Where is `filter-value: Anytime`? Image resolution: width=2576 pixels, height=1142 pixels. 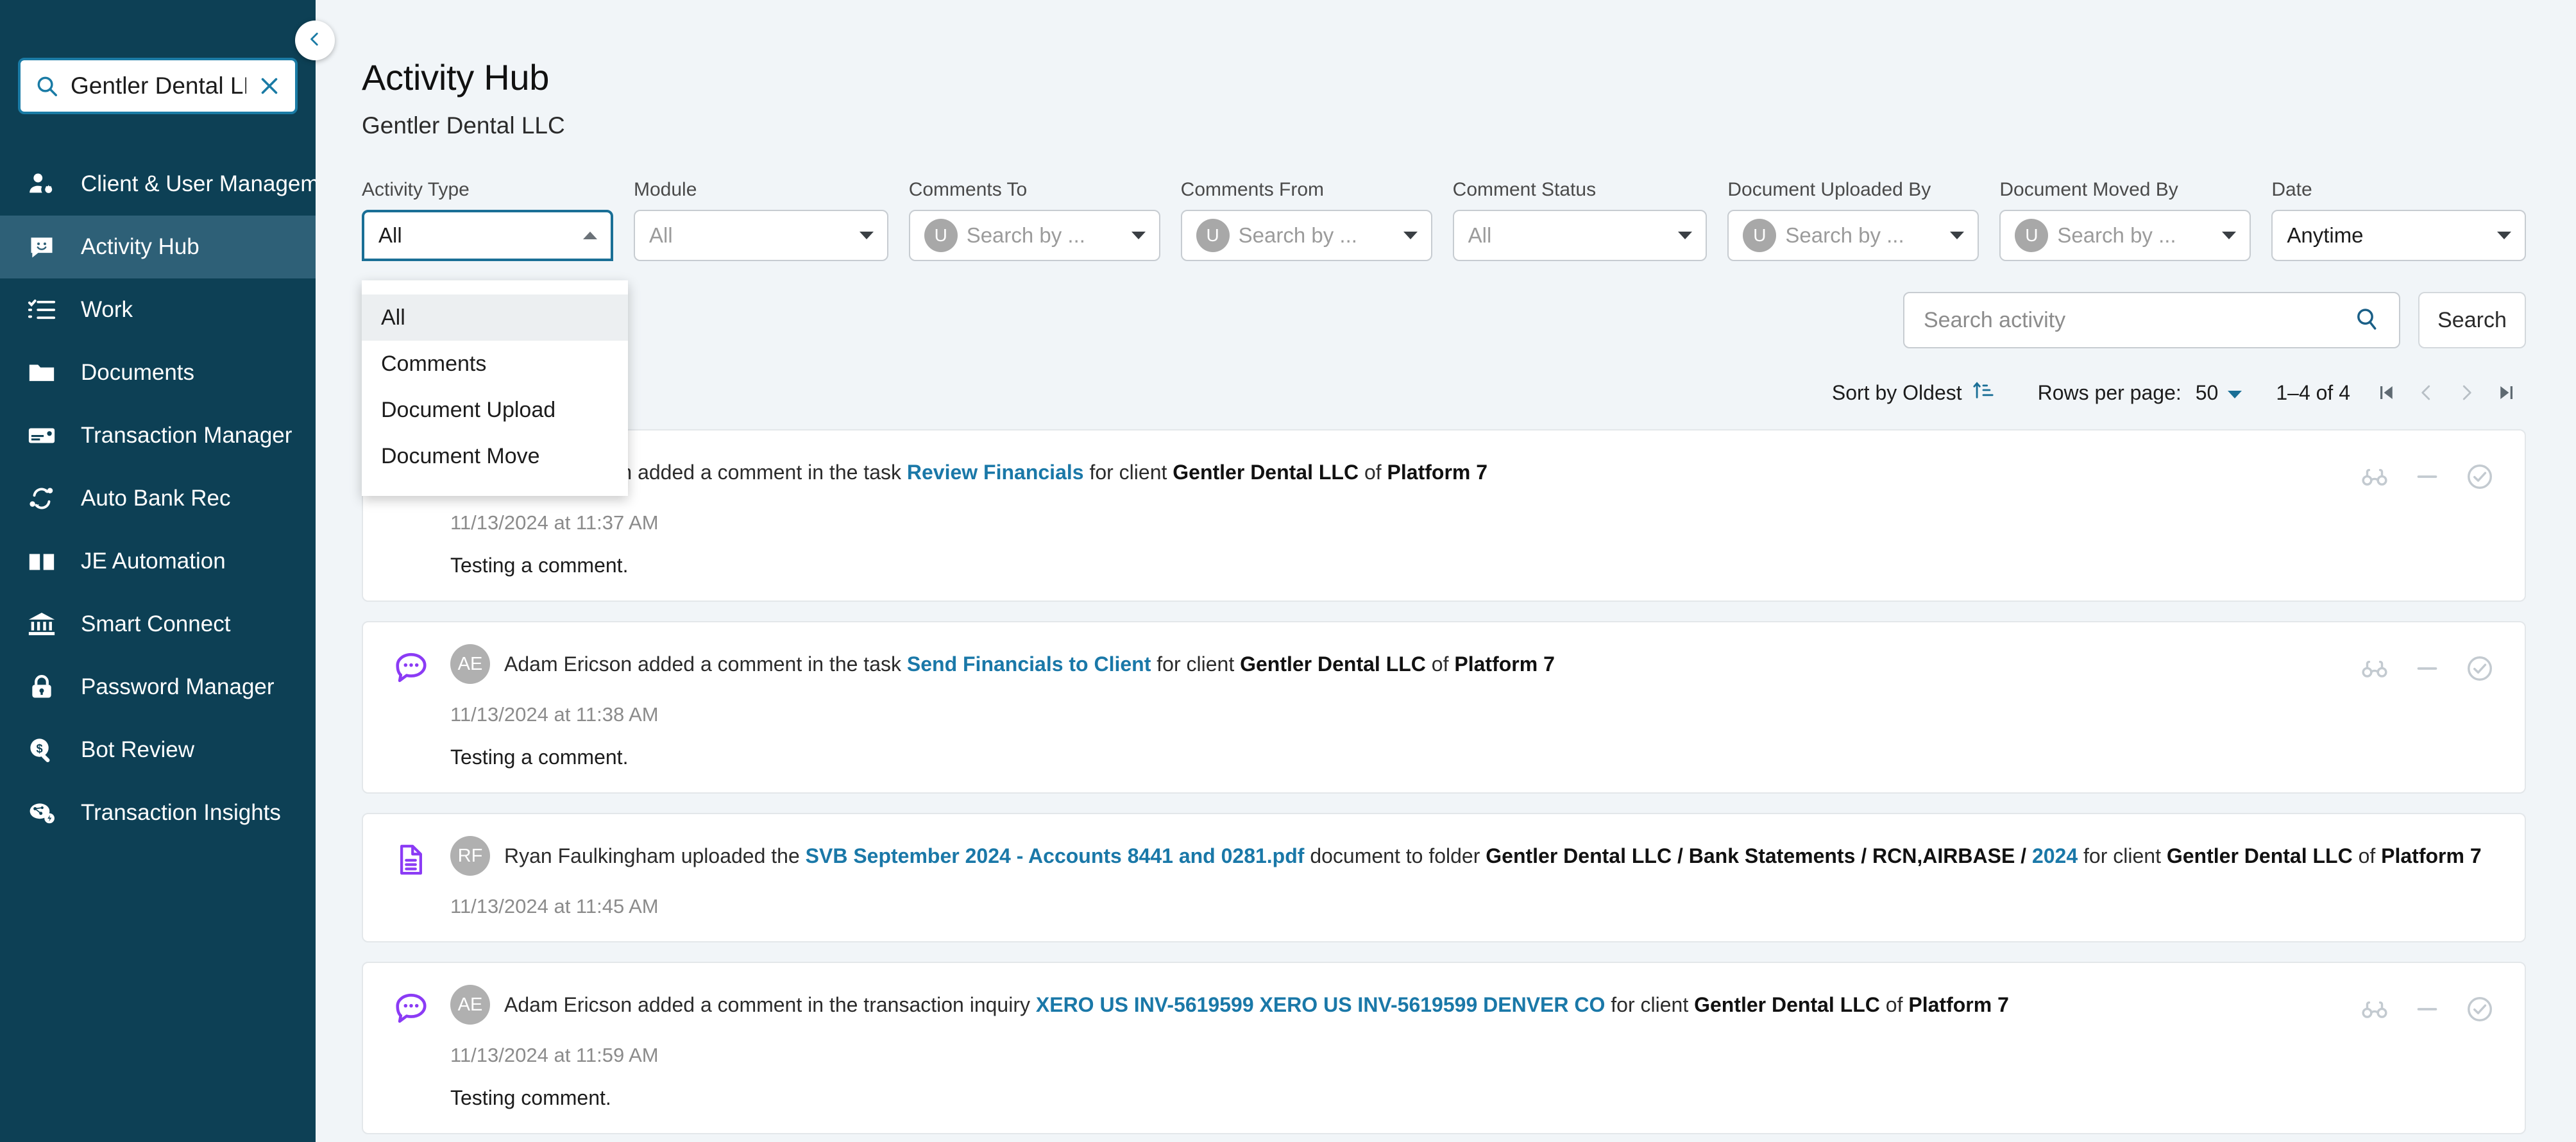
filter-value: Anytime is located at coordinates (2325, 235).